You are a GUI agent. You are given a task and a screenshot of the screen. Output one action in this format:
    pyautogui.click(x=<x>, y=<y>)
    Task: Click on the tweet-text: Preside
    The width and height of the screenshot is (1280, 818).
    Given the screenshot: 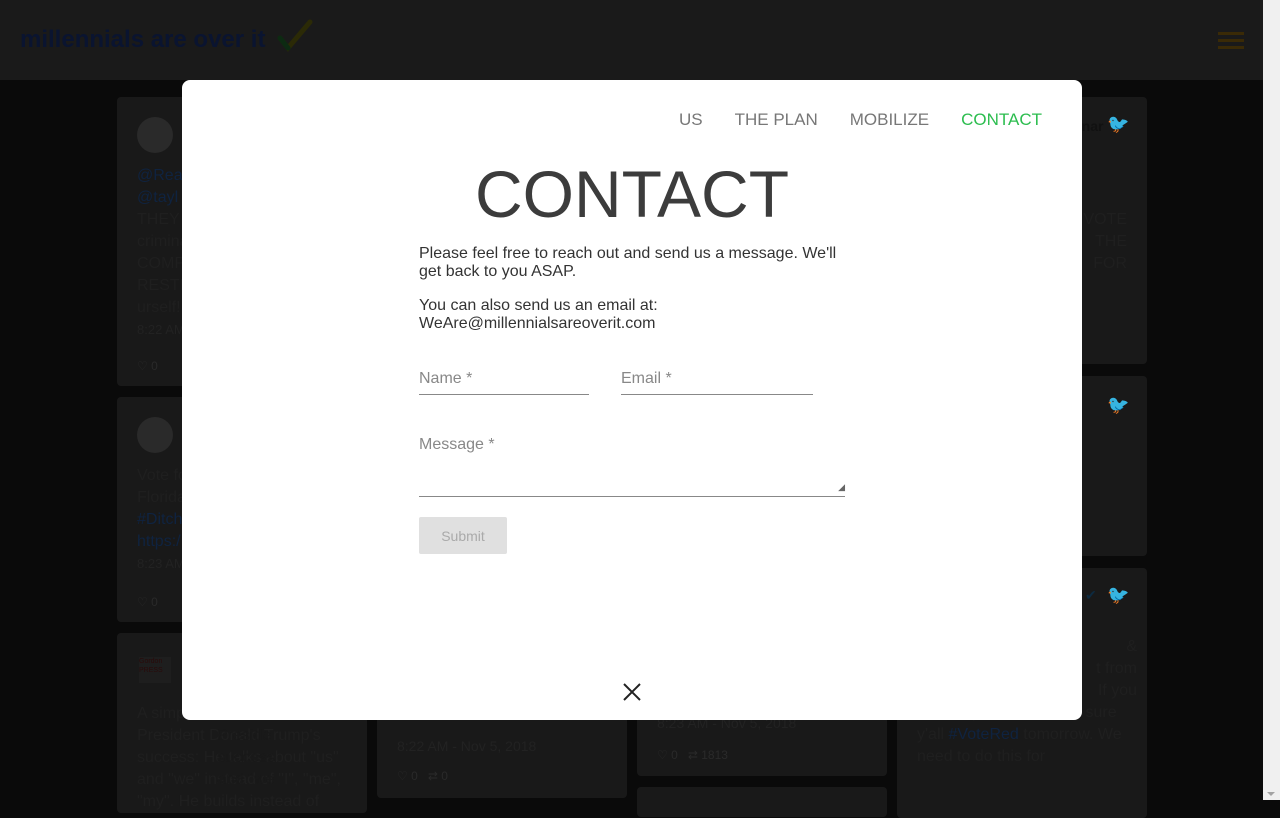 What is the action you would take?
    pyautogui.click(x=244, y=735)
    